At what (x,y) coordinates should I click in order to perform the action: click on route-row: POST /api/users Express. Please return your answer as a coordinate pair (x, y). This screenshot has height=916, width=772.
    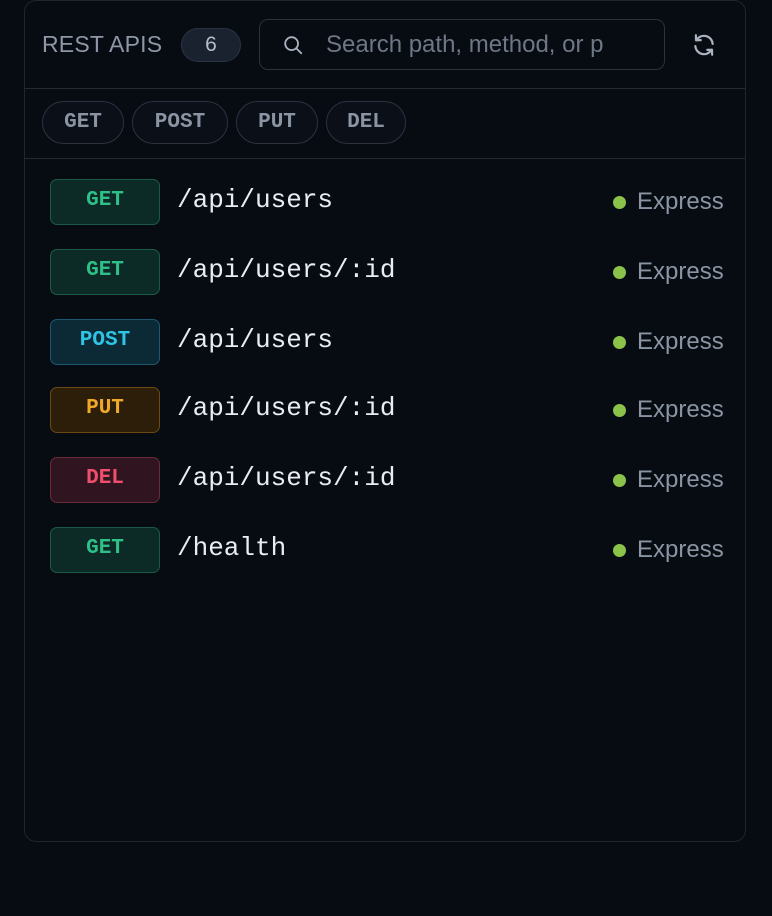
    Looking at the image, I should click on (385, 332).